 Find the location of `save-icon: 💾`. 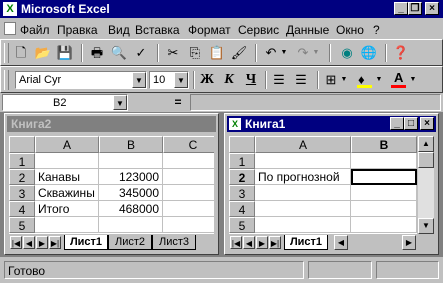

save-icon: 💾 is located at coordinates (65, 53).